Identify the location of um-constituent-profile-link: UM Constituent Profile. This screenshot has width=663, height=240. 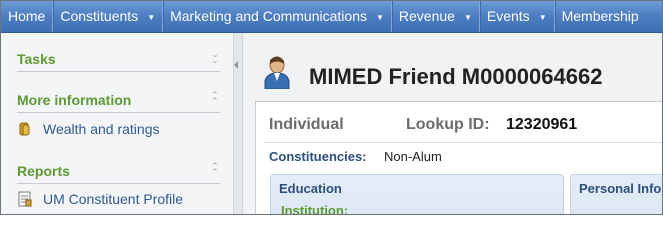
(100, 199).